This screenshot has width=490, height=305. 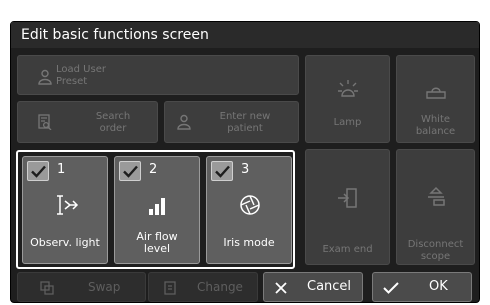 What do you see at coordinates (113, 122) in the screenshot?
I see `search-order-label: Search order` at bounding box center [113, 122].